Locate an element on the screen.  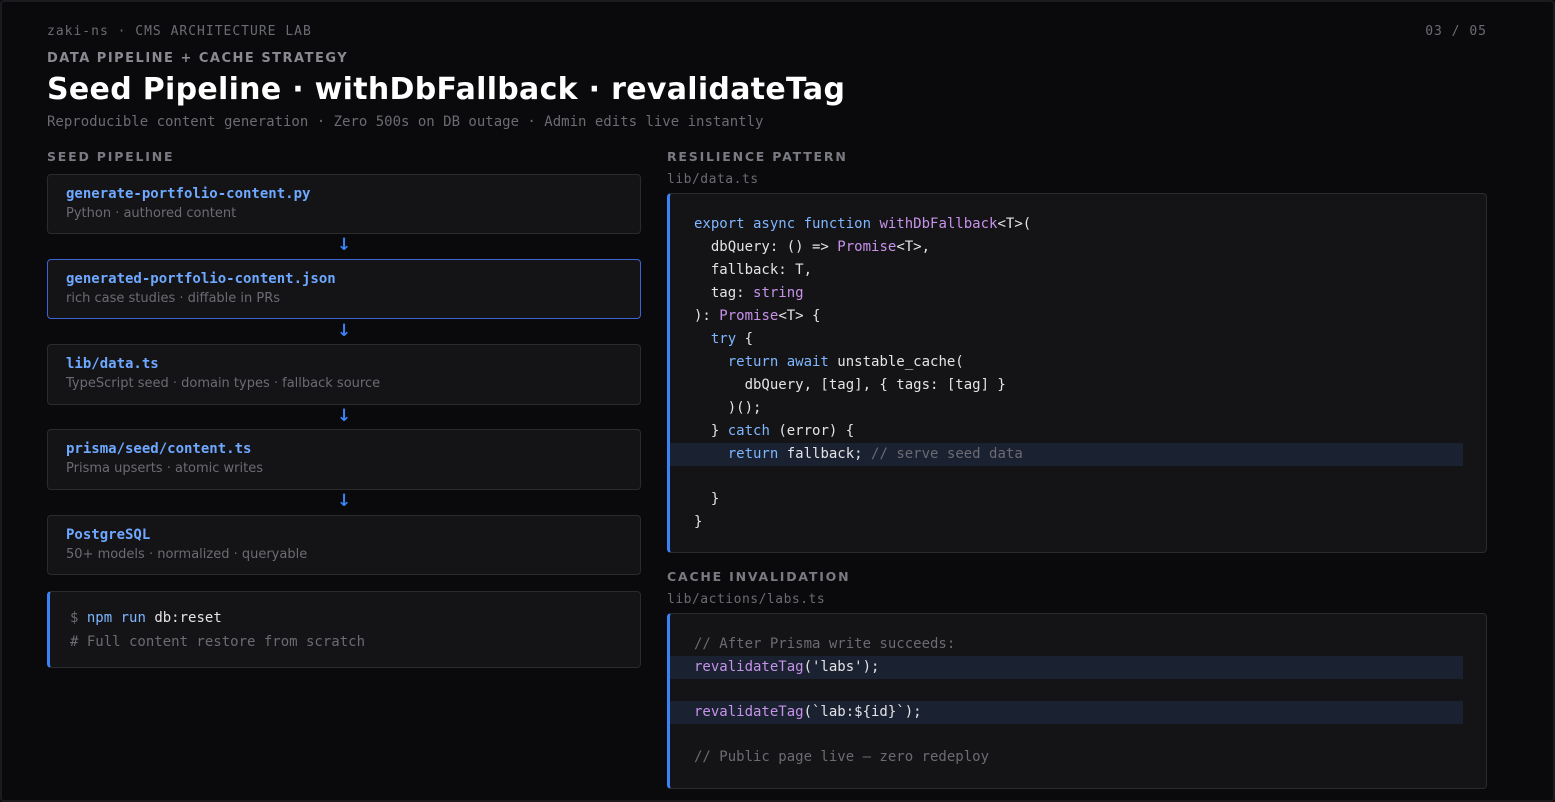
resilience-pattern-label: RESILIENCE PATTERN is located at coordinates (757, 156).